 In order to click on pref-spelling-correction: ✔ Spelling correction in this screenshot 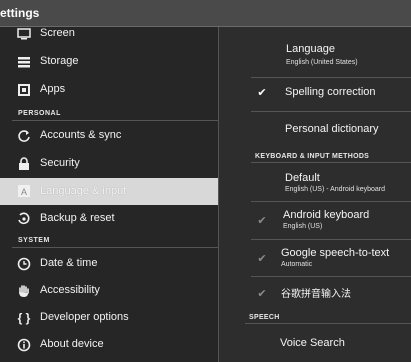, I will do `click(315, 94)`.